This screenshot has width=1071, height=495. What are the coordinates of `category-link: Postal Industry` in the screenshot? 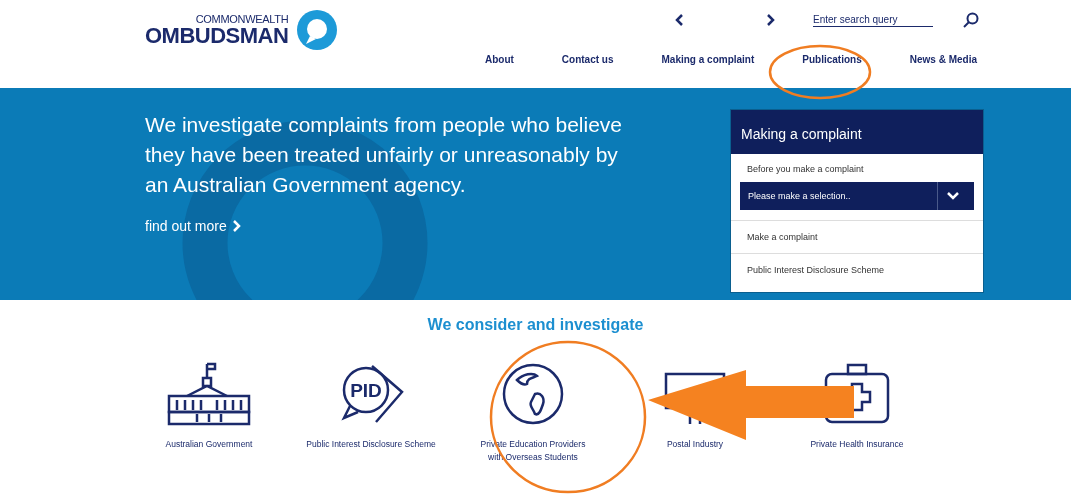 It's located at (695, 444).